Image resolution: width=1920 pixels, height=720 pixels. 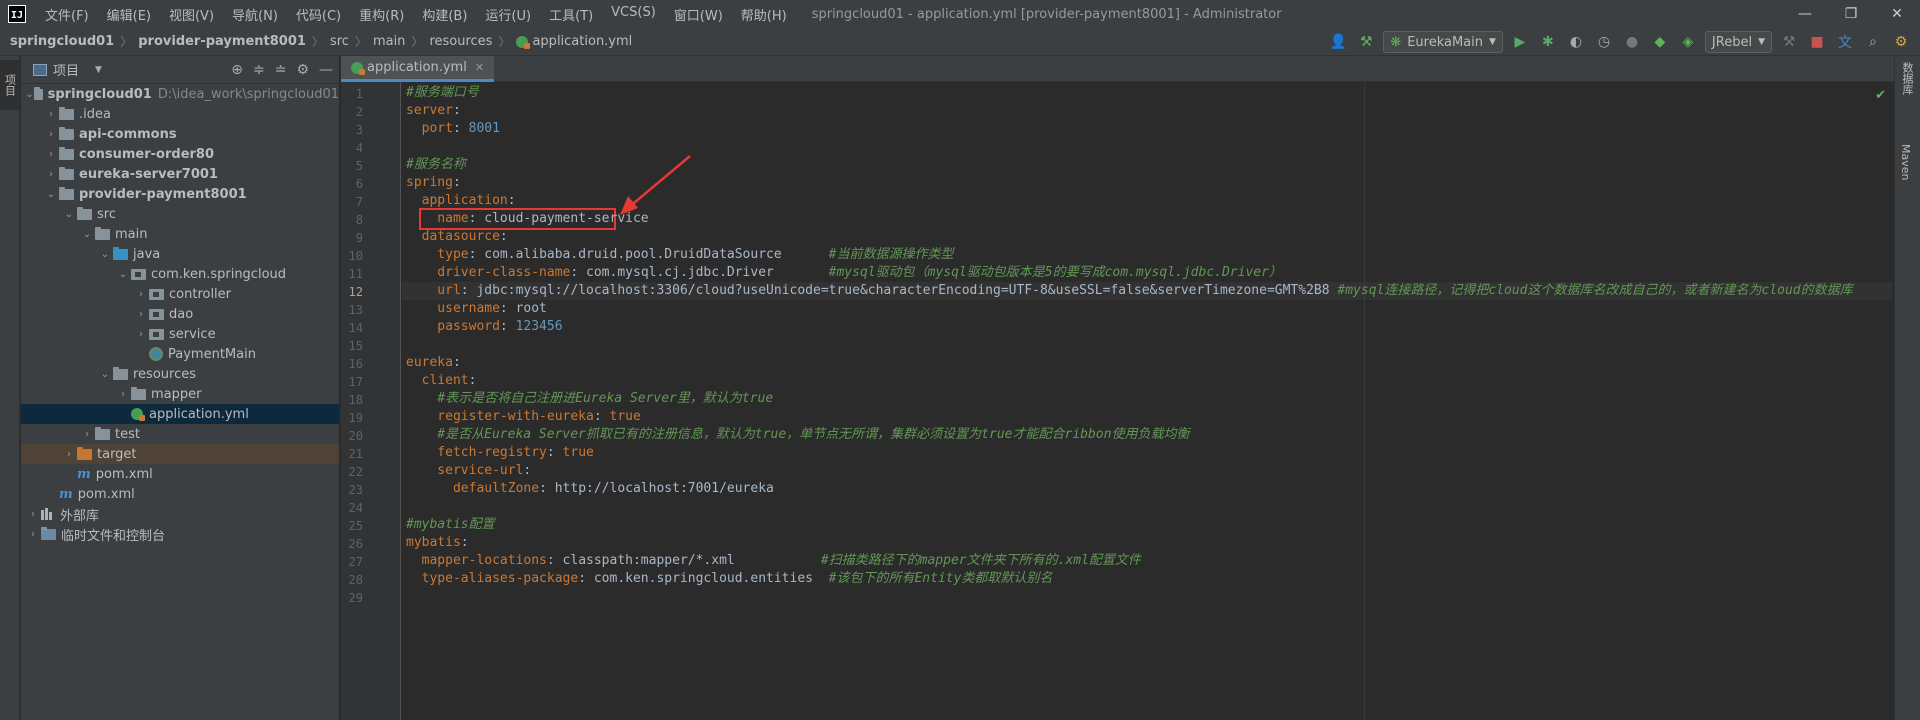 What do you see at coordinates (180, 234) in the screenshot?
I see `tree-item: ⌄ main` at bounding box center [180, 234].